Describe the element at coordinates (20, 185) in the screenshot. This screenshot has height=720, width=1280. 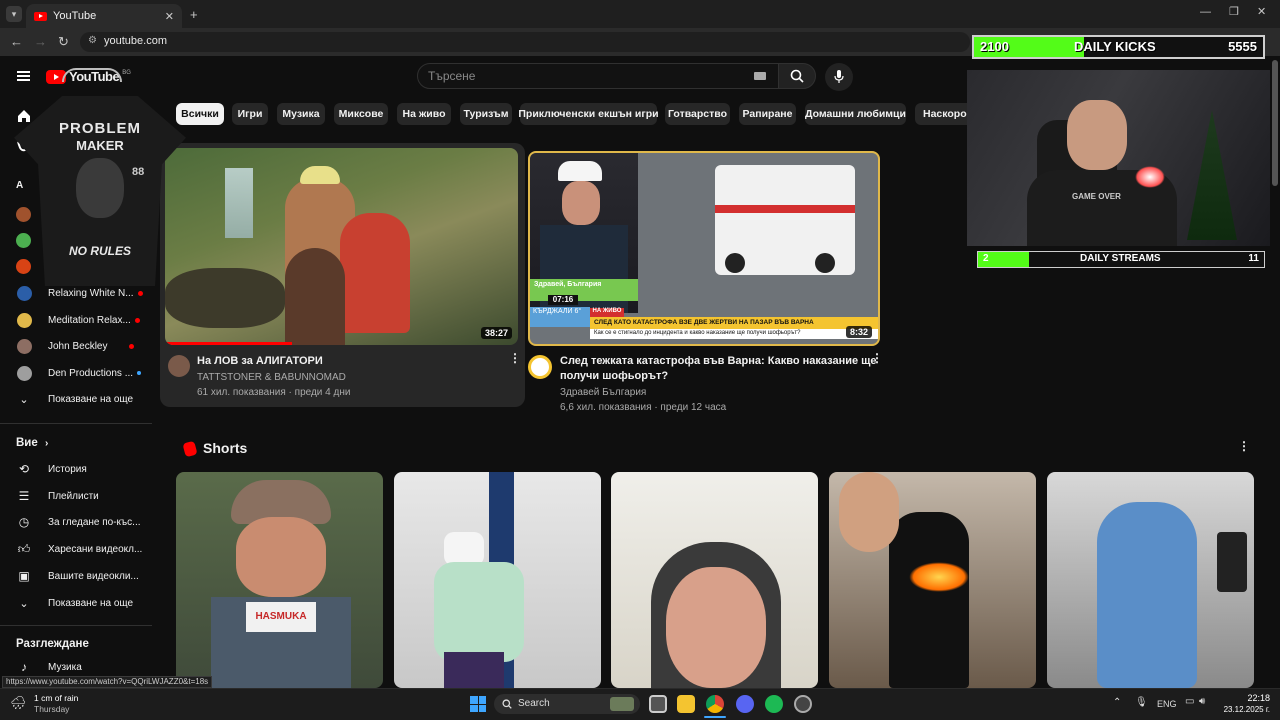
I see `subscriptions-heading-fragment: A` at that location.